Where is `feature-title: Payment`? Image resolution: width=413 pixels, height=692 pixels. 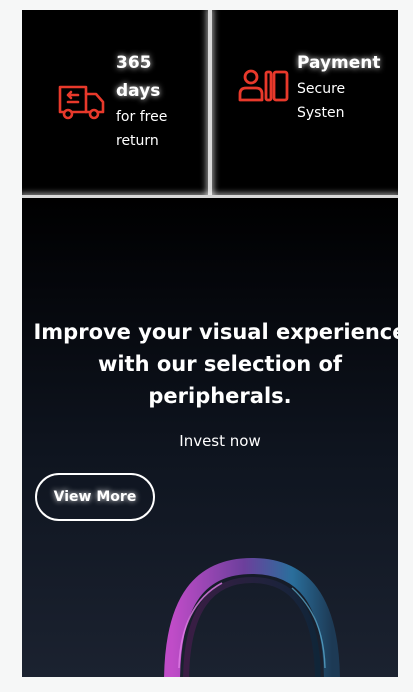 feature-title: Payment is located at coordinates (339, 63).